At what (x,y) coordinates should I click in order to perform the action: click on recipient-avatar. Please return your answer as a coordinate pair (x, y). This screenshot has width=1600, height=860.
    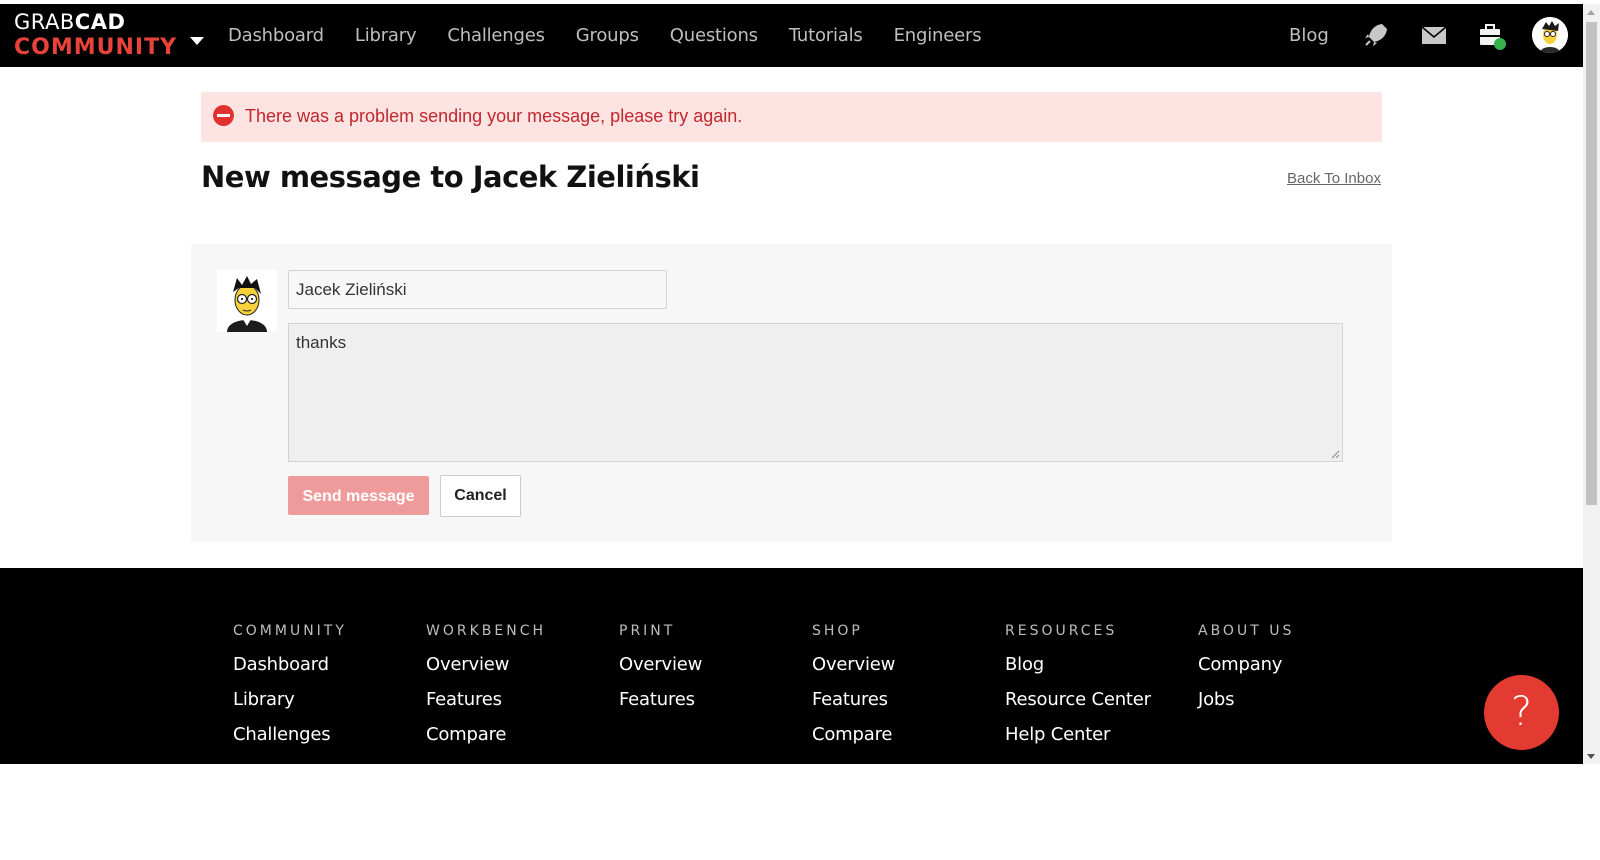
    Looking at the image, I should click on (247, 301).